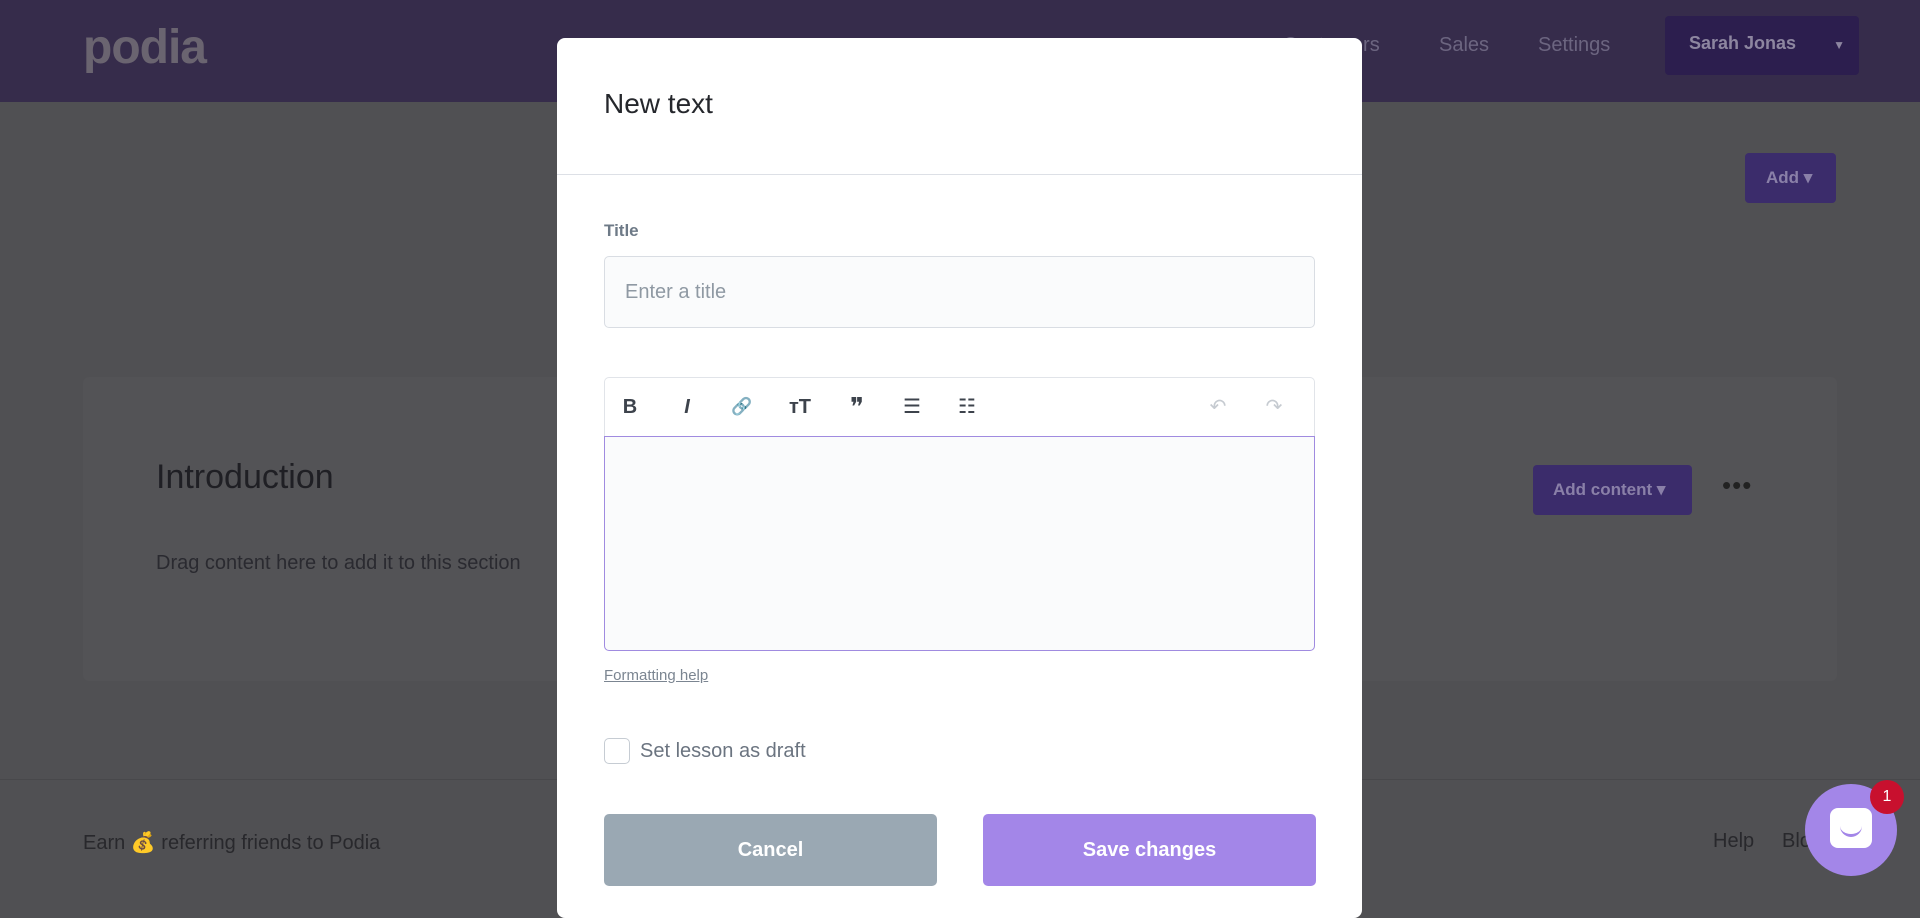 The image size is (1920, 918). I want to click on heading-icon: тT, so click(800, 407).